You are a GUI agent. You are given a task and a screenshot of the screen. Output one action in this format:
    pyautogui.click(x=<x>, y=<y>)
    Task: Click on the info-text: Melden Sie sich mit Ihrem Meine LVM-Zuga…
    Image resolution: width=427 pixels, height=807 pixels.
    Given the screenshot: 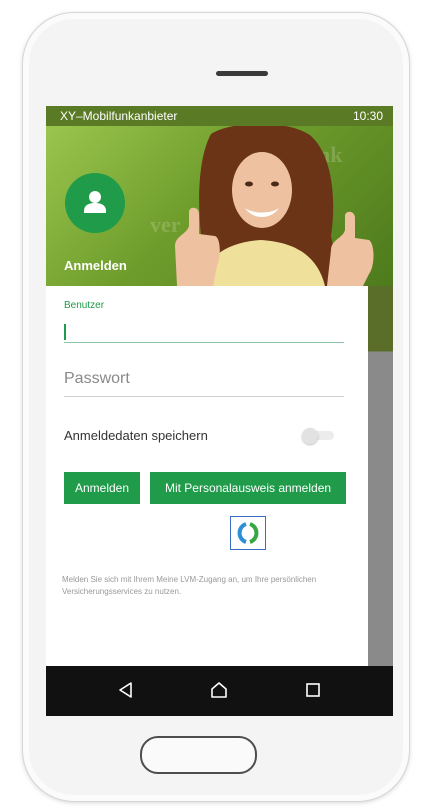 What is the action you would take?
    pyautogui.click(x=189, y=585)
    